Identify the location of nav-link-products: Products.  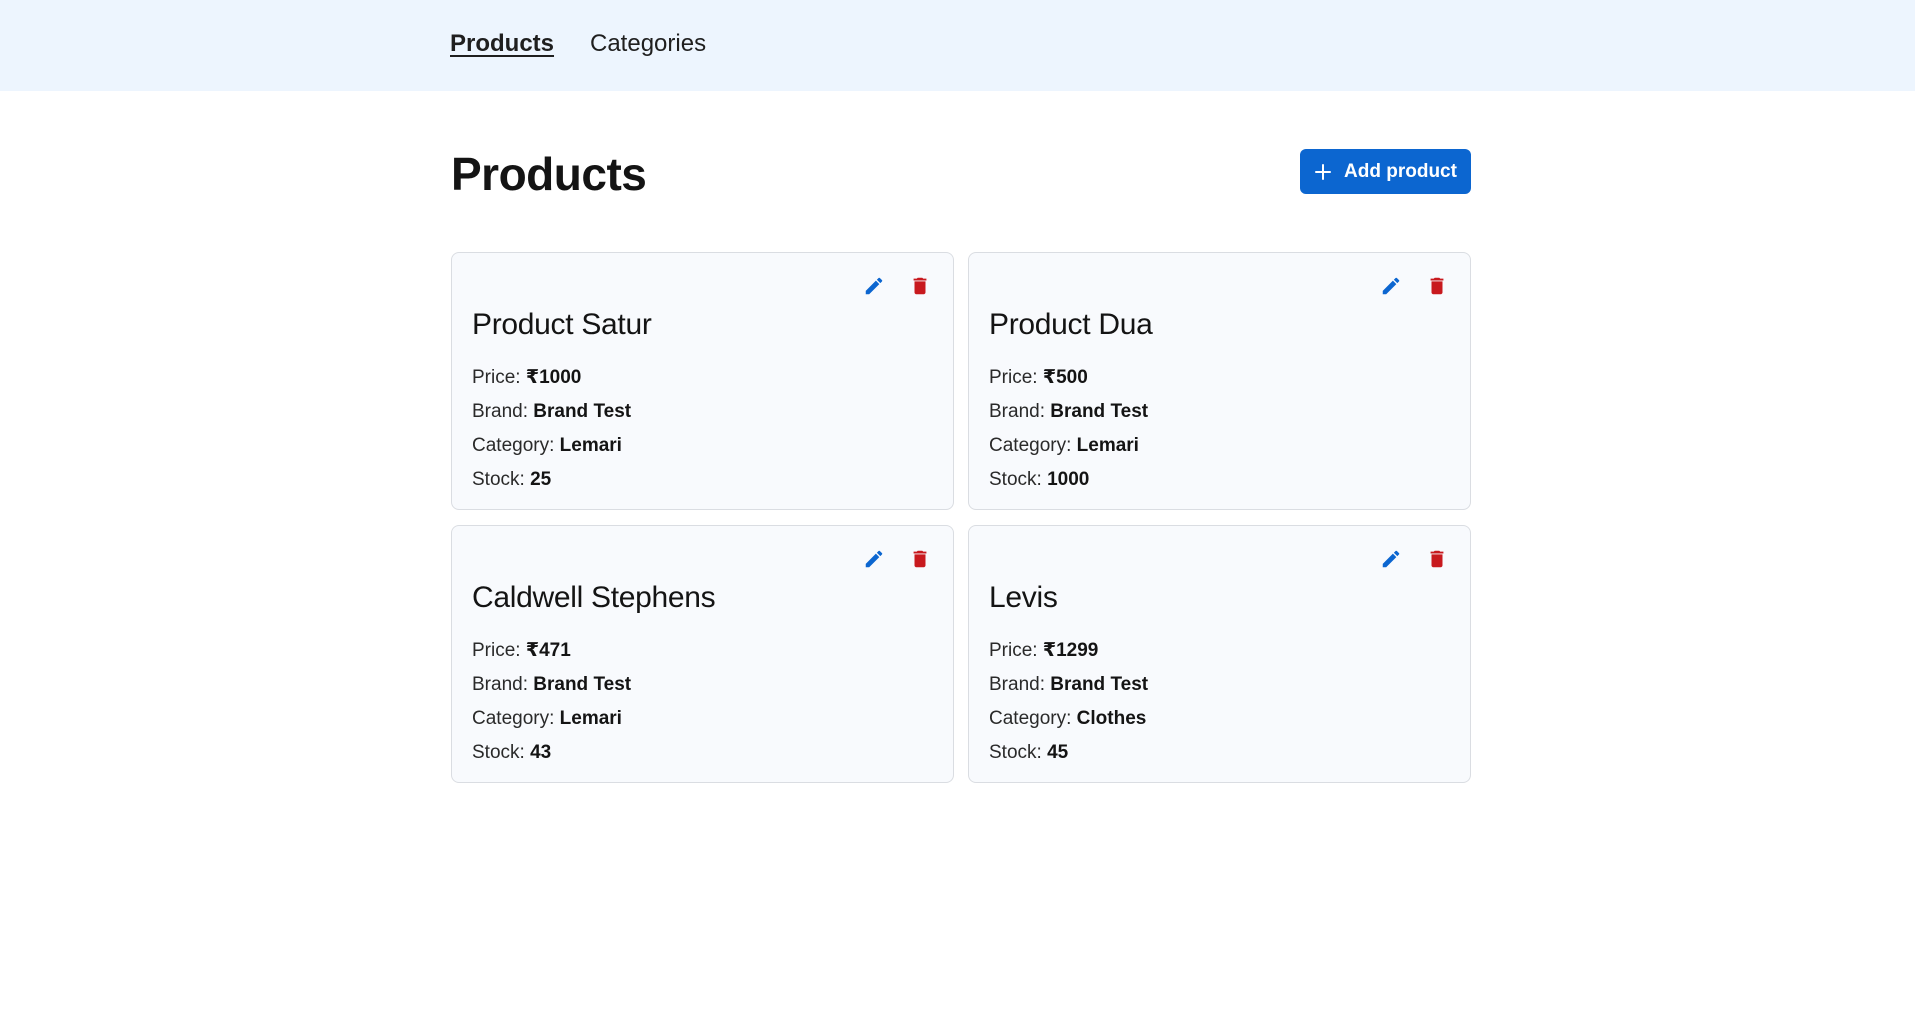
(502, 44).